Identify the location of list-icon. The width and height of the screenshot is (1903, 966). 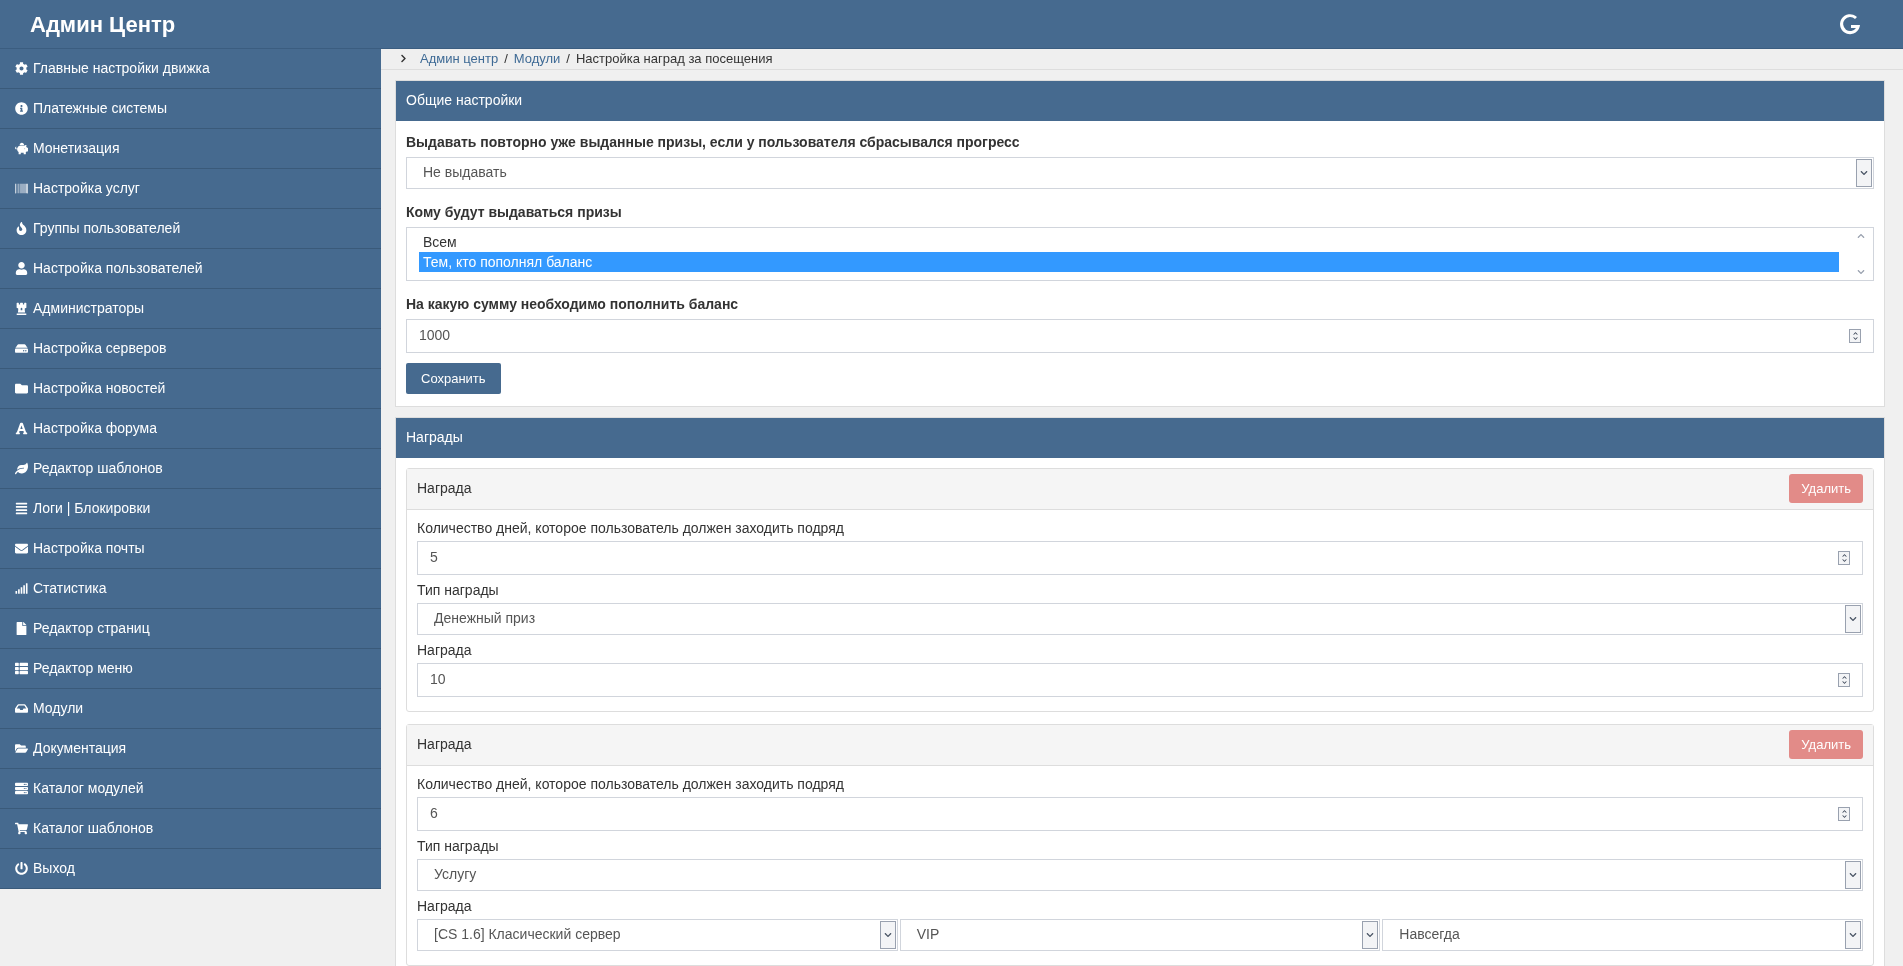
(21, 668).